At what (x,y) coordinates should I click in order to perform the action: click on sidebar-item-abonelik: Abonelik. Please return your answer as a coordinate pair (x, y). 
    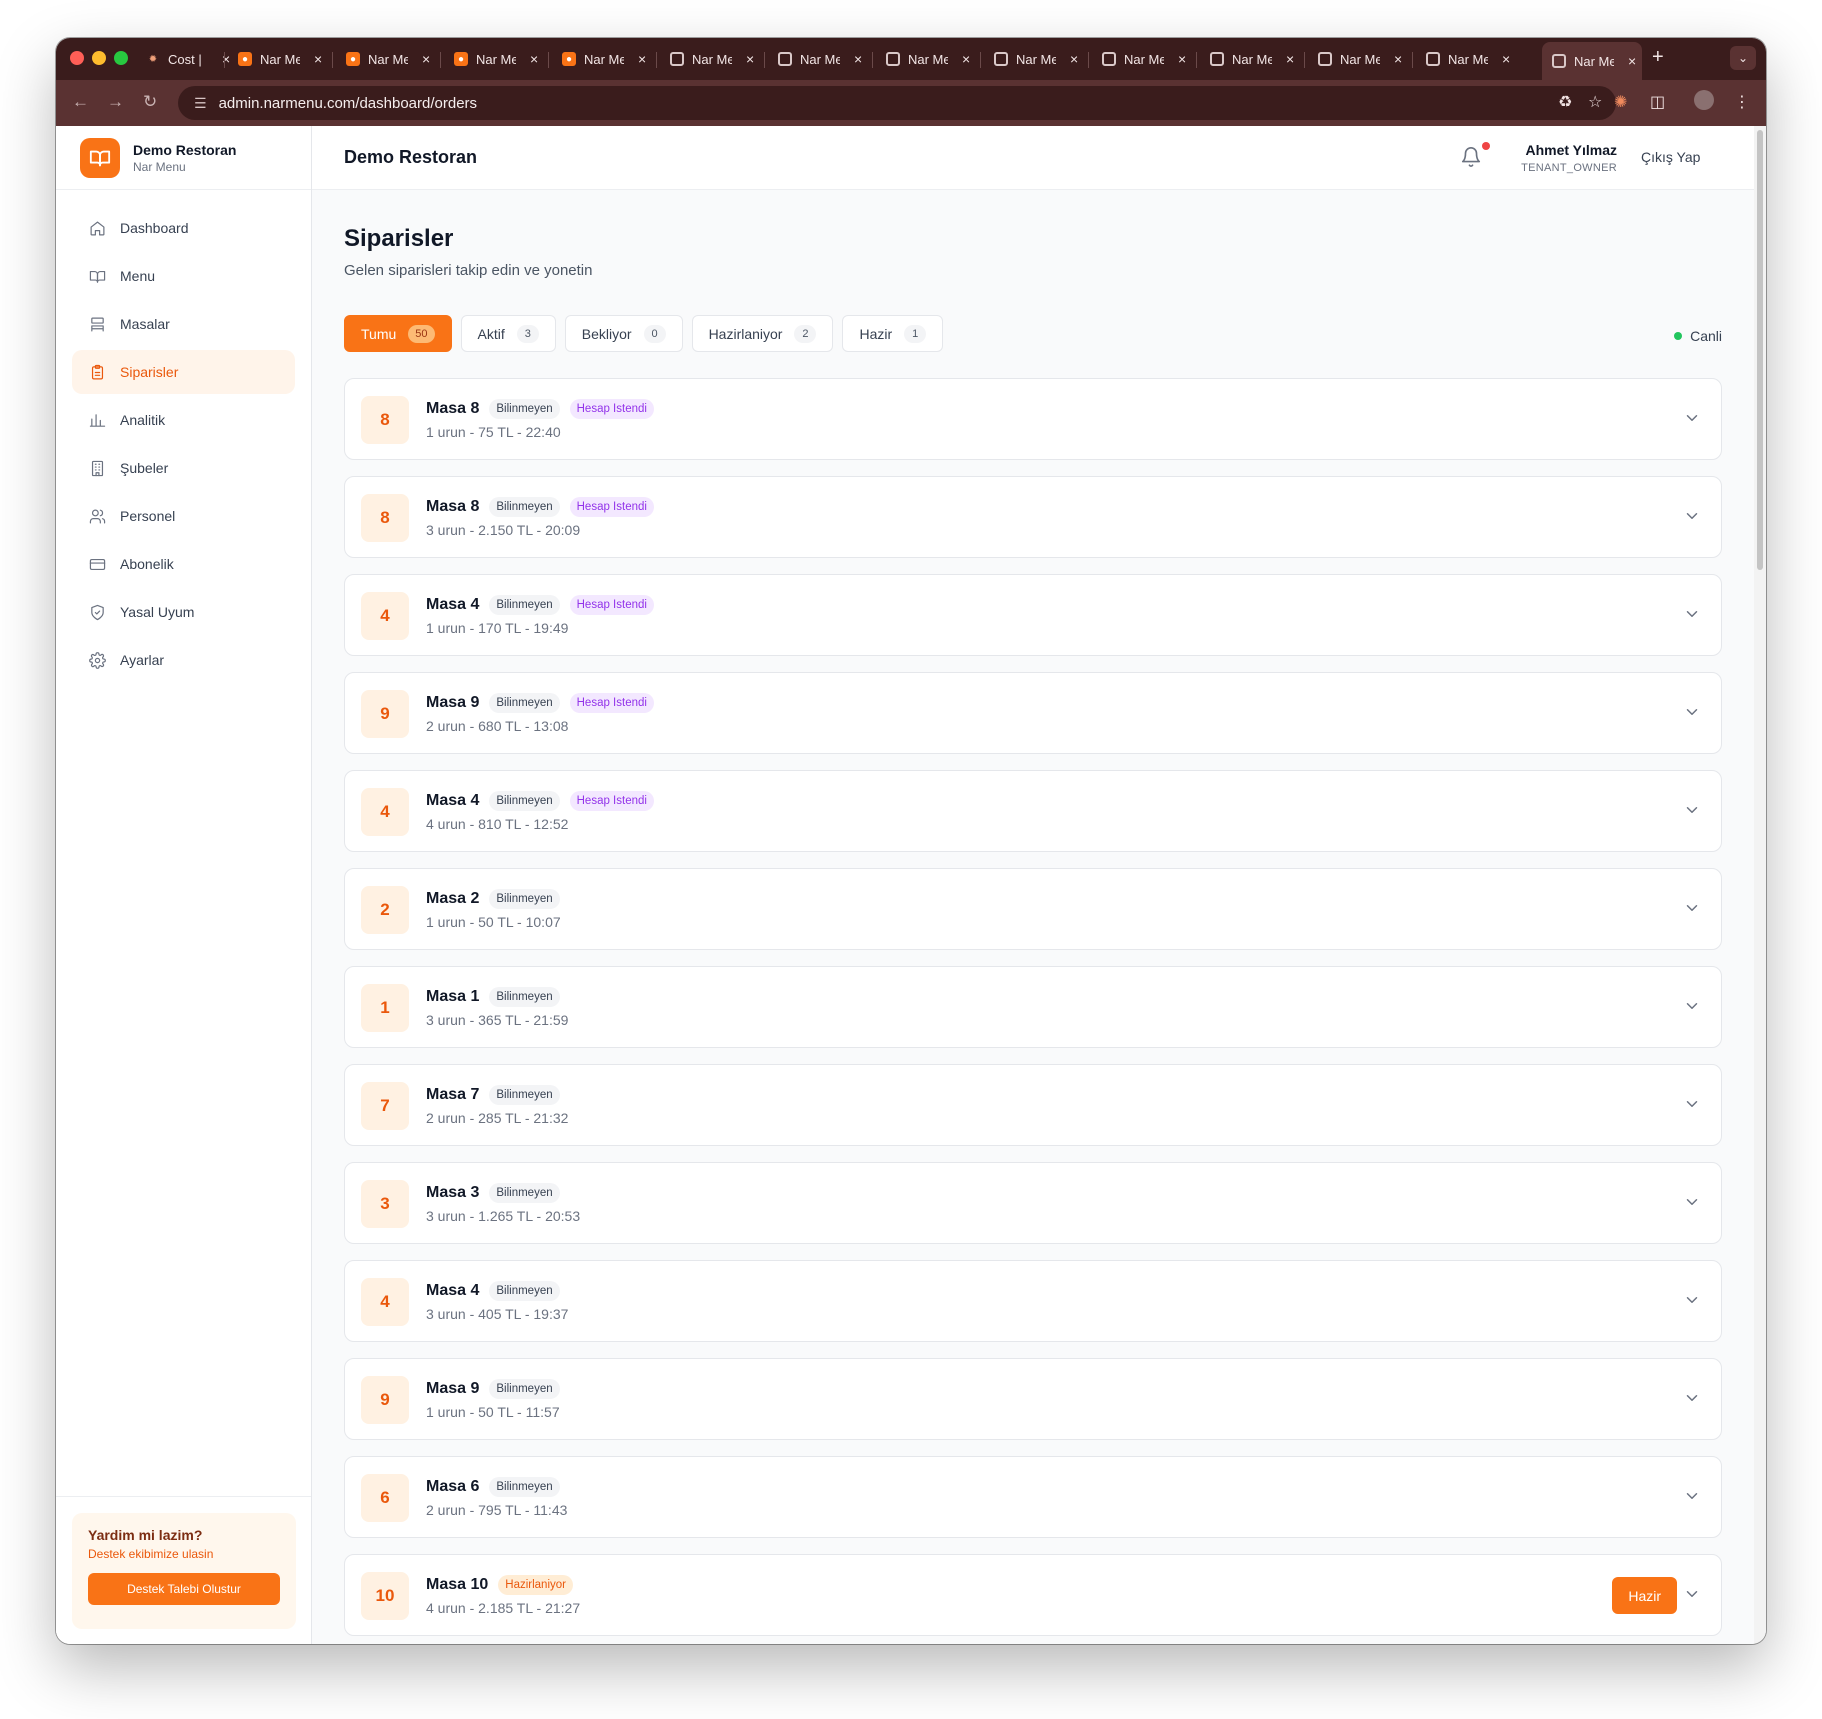
    Looking at the image, I should click on (183, 564).